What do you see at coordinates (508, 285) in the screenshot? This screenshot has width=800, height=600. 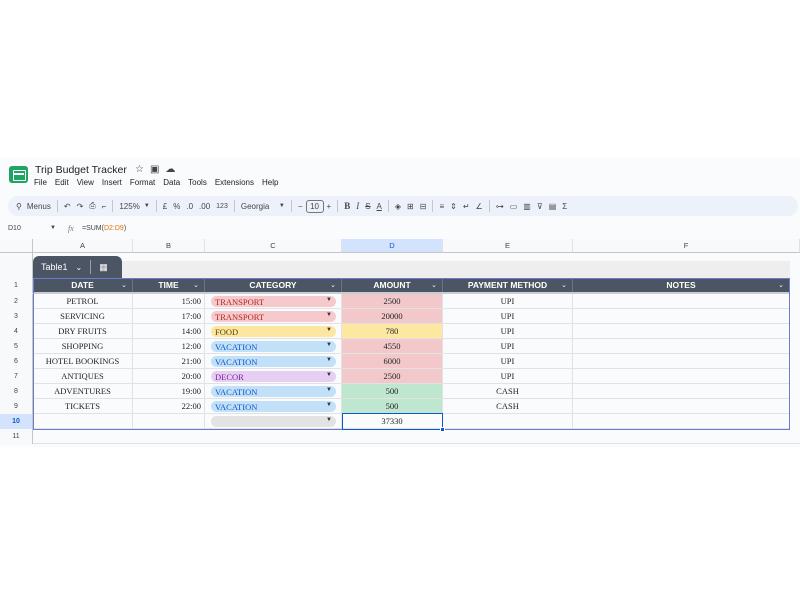 I see `table-header-payment-method: PAYMENT METHOD ⌄` at bounding box center [508, 285].